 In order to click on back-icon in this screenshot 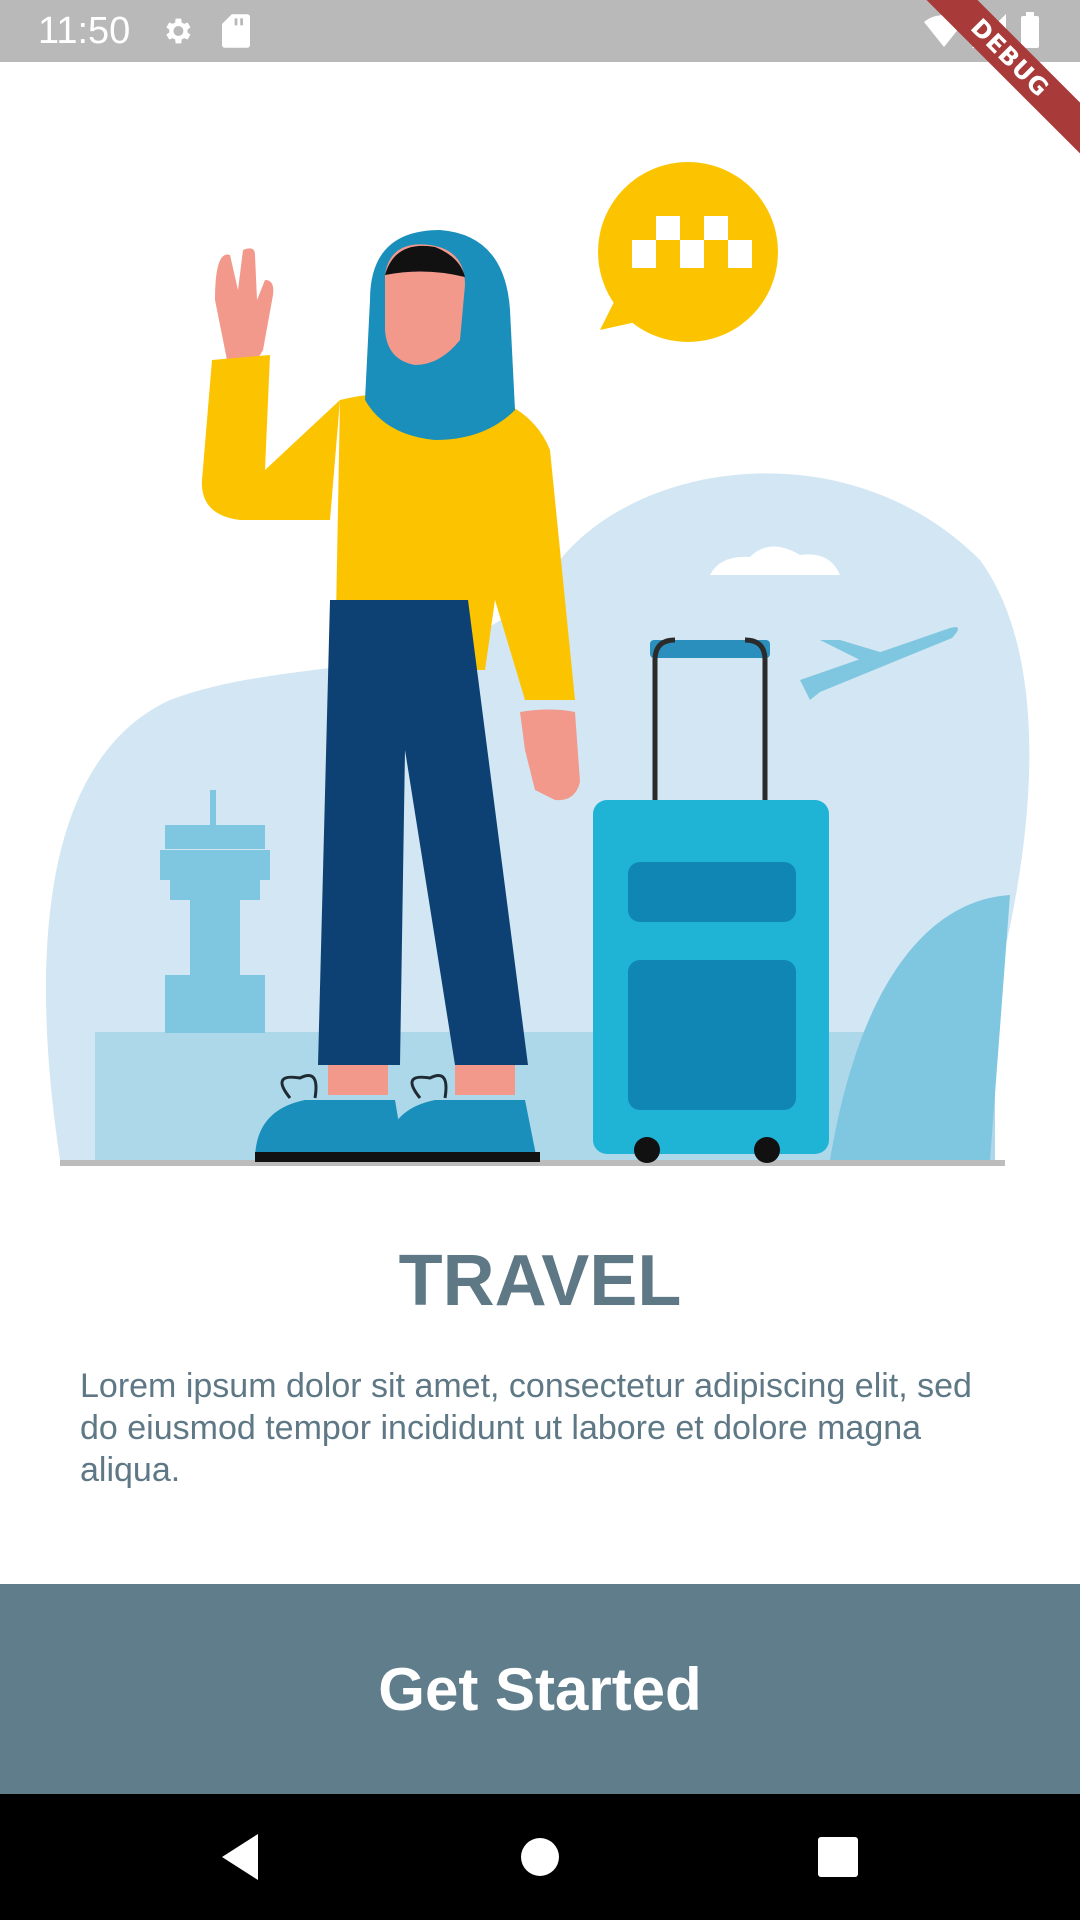, I will do `click(240, 1857)`.